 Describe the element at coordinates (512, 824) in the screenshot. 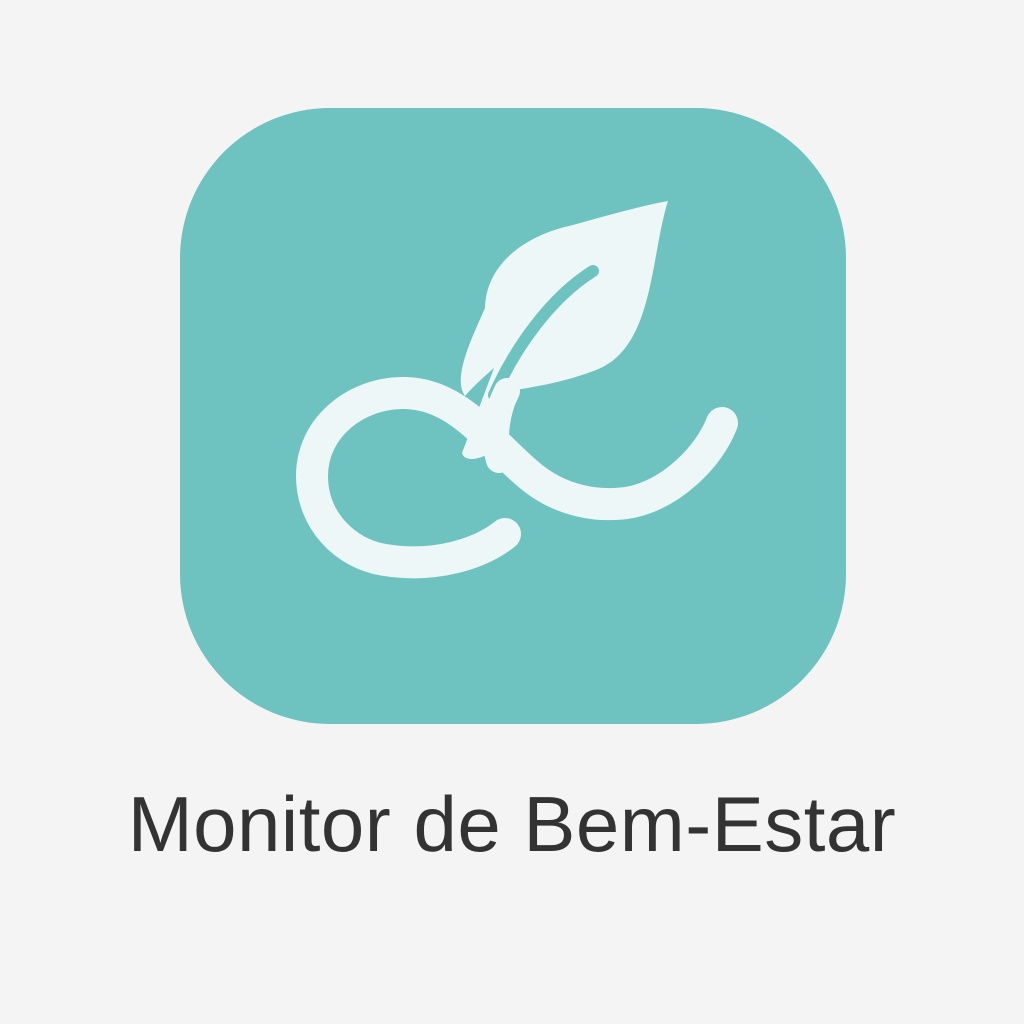

I see `app-name-label: Monitor de Bem-Estar` at that location.